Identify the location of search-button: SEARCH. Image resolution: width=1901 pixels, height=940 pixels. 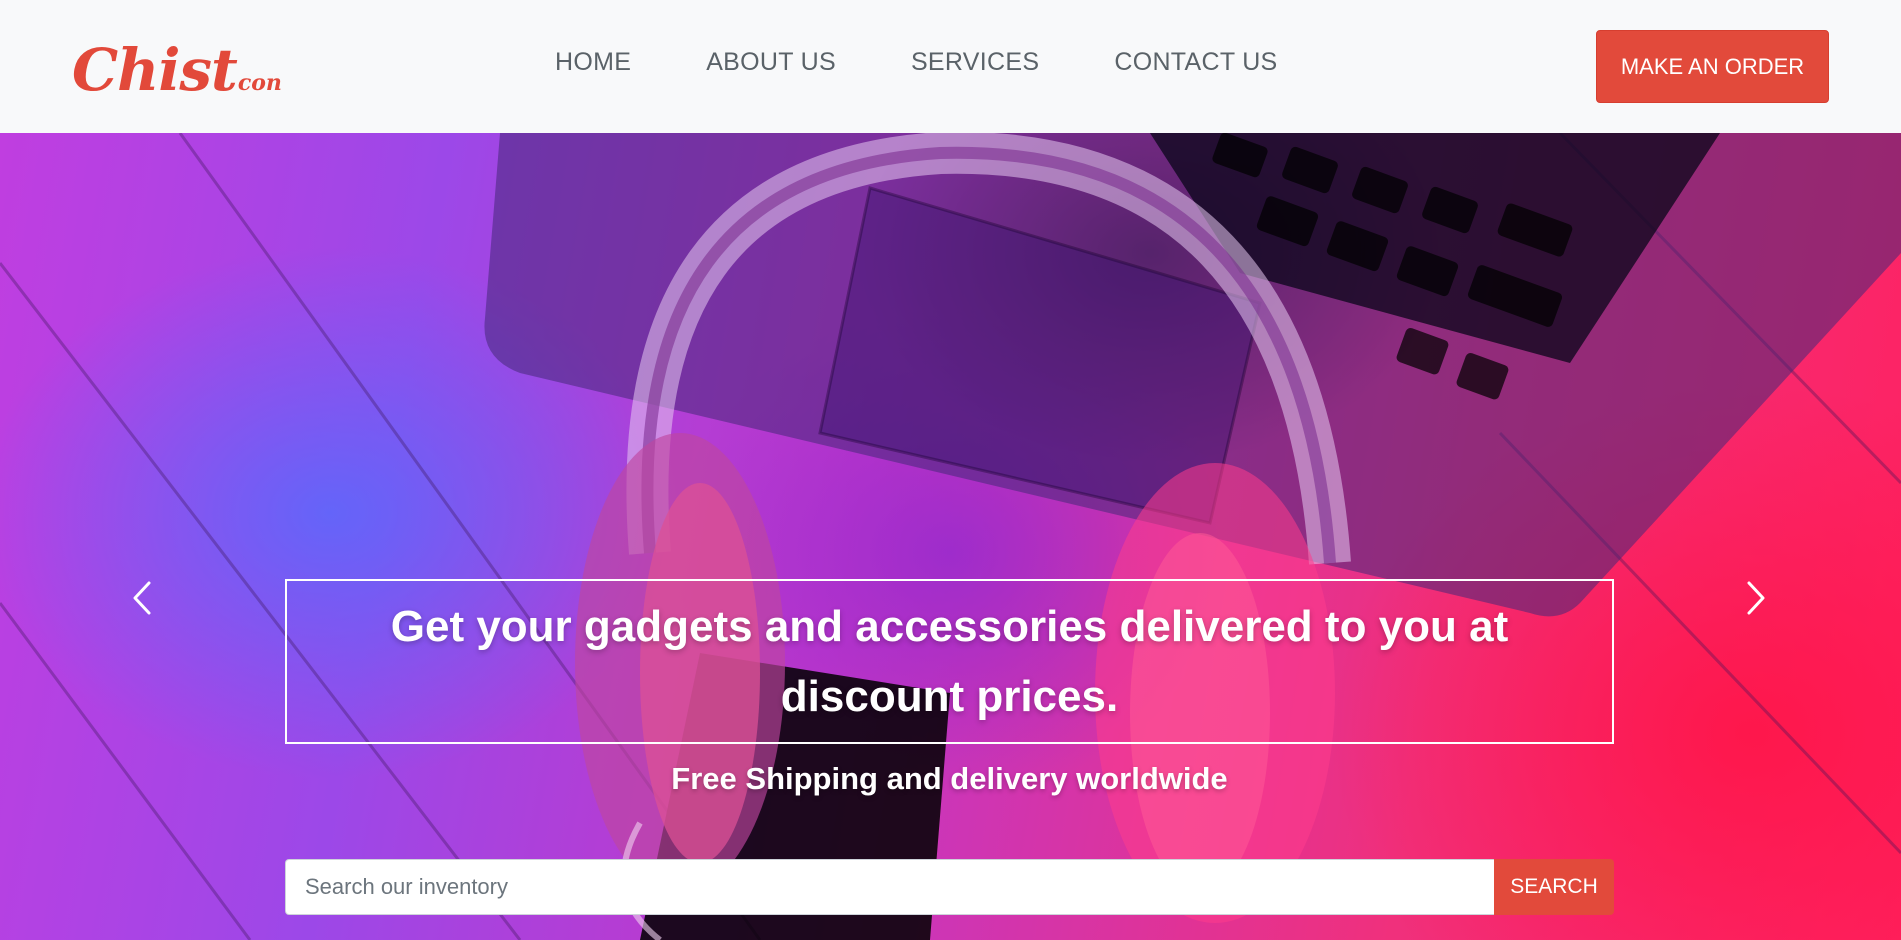
(1554, 887).